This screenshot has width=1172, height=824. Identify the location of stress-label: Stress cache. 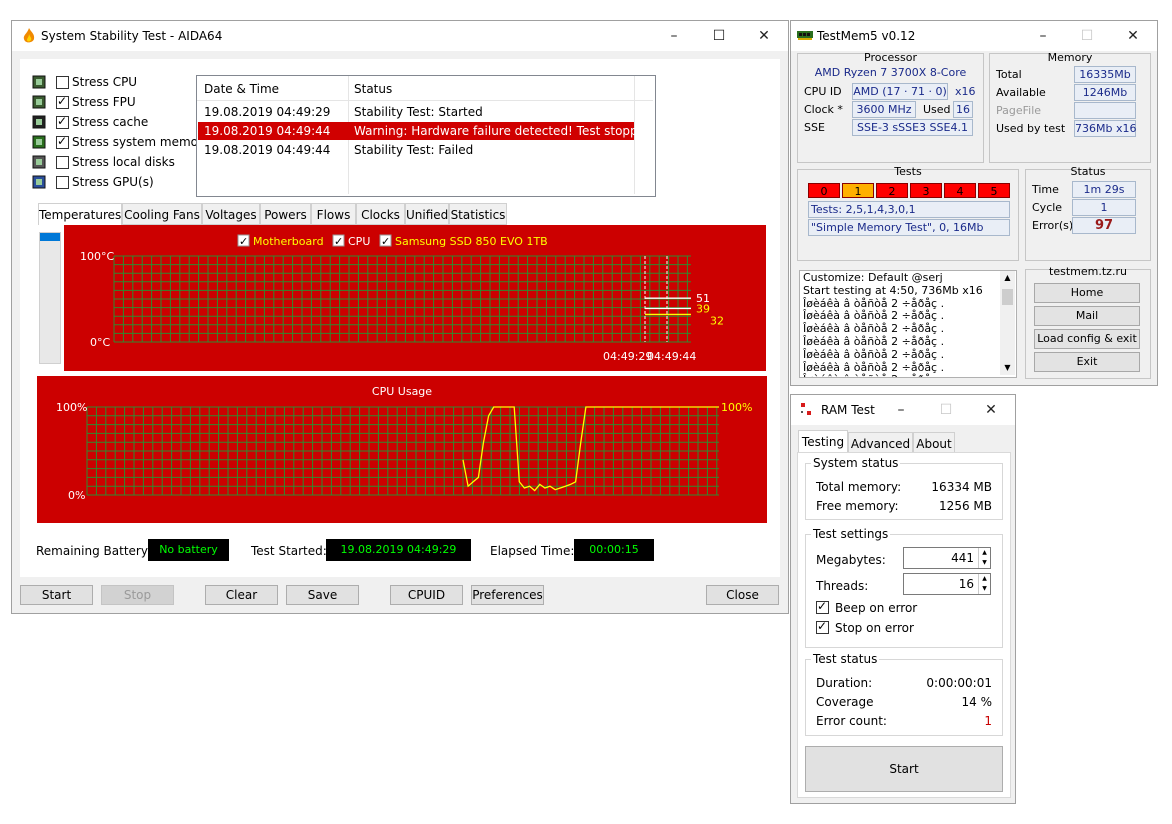
(110, 122).